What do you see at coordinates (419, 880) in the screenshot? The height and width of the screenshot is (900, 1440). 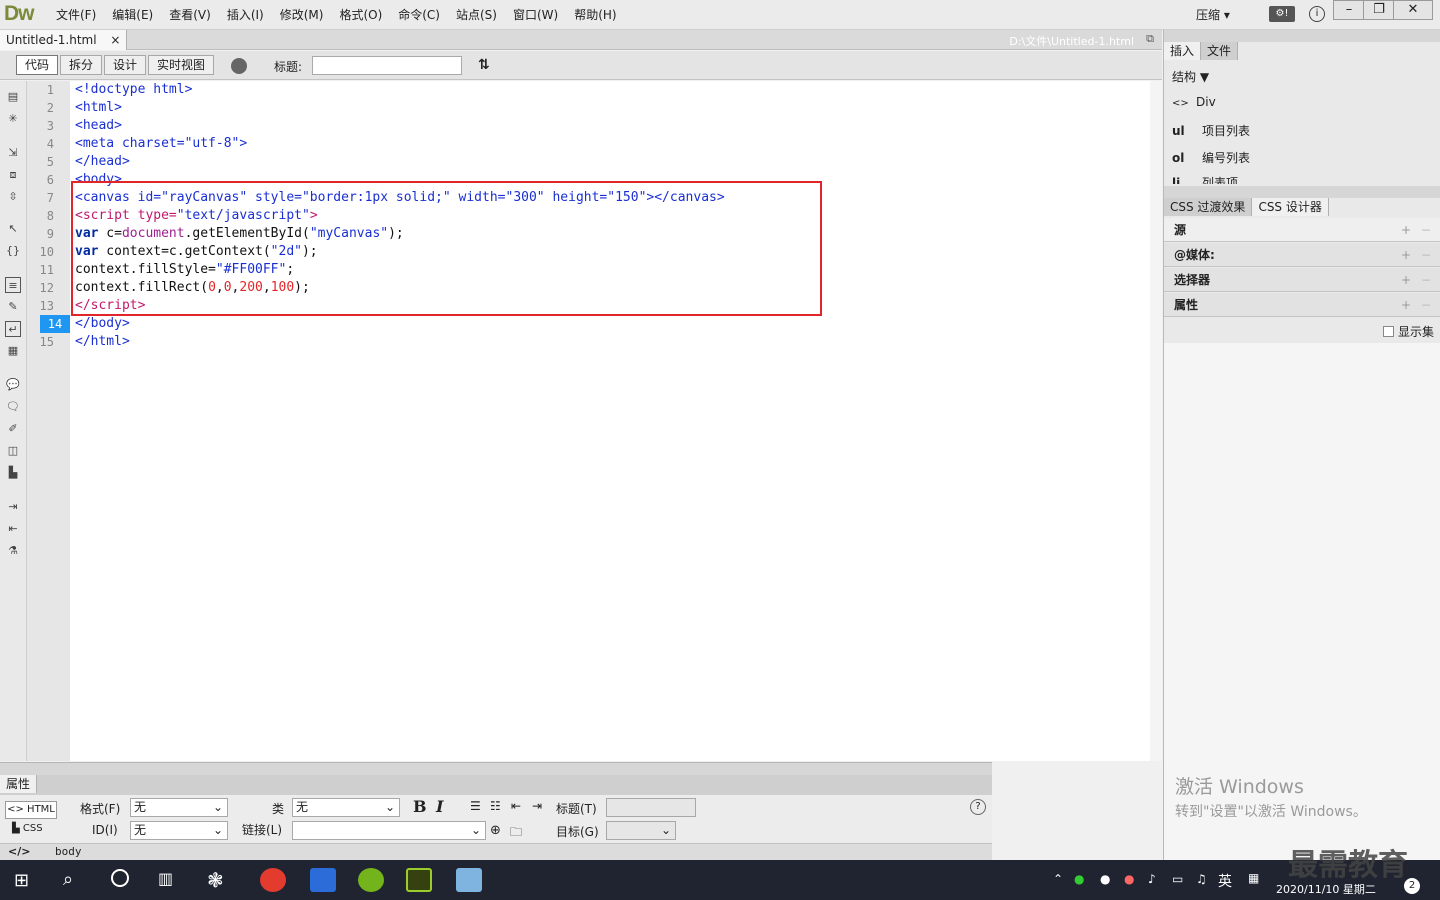 I see `dreamweaver-taskbar-icon` at bounding box center [419, 880].